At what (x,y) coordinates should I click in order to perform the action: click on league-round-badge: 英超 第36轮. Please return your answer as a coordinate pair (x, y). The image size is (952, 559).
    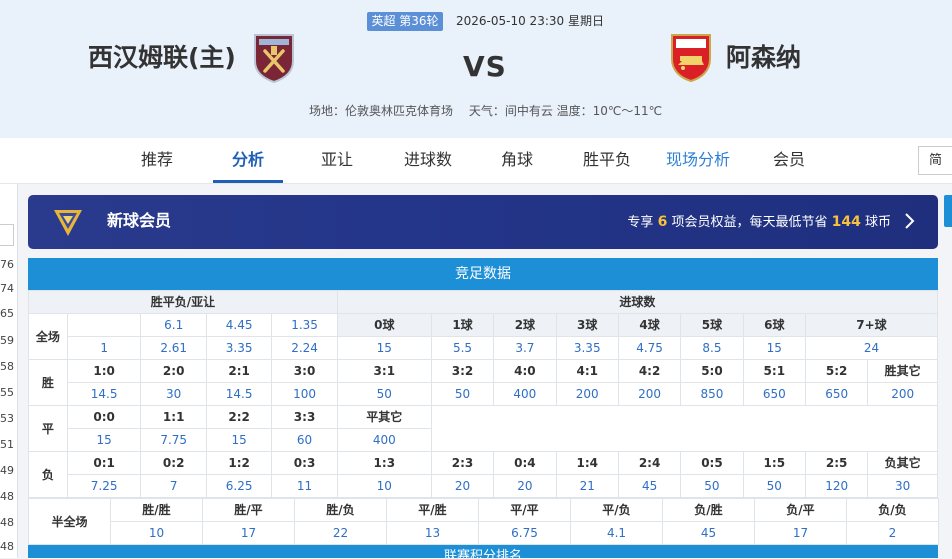
    Looking at the image, I should click on (405, 21).